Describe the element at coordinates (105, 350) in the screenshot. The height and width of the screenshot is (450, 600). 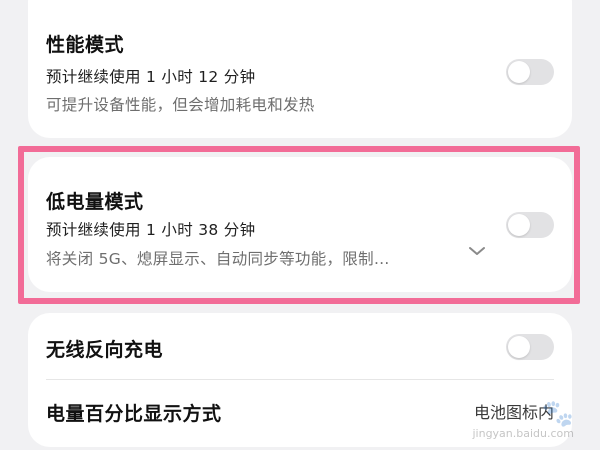
I see `wireless-reverse-charging-title: 无线反向充电` at that location.